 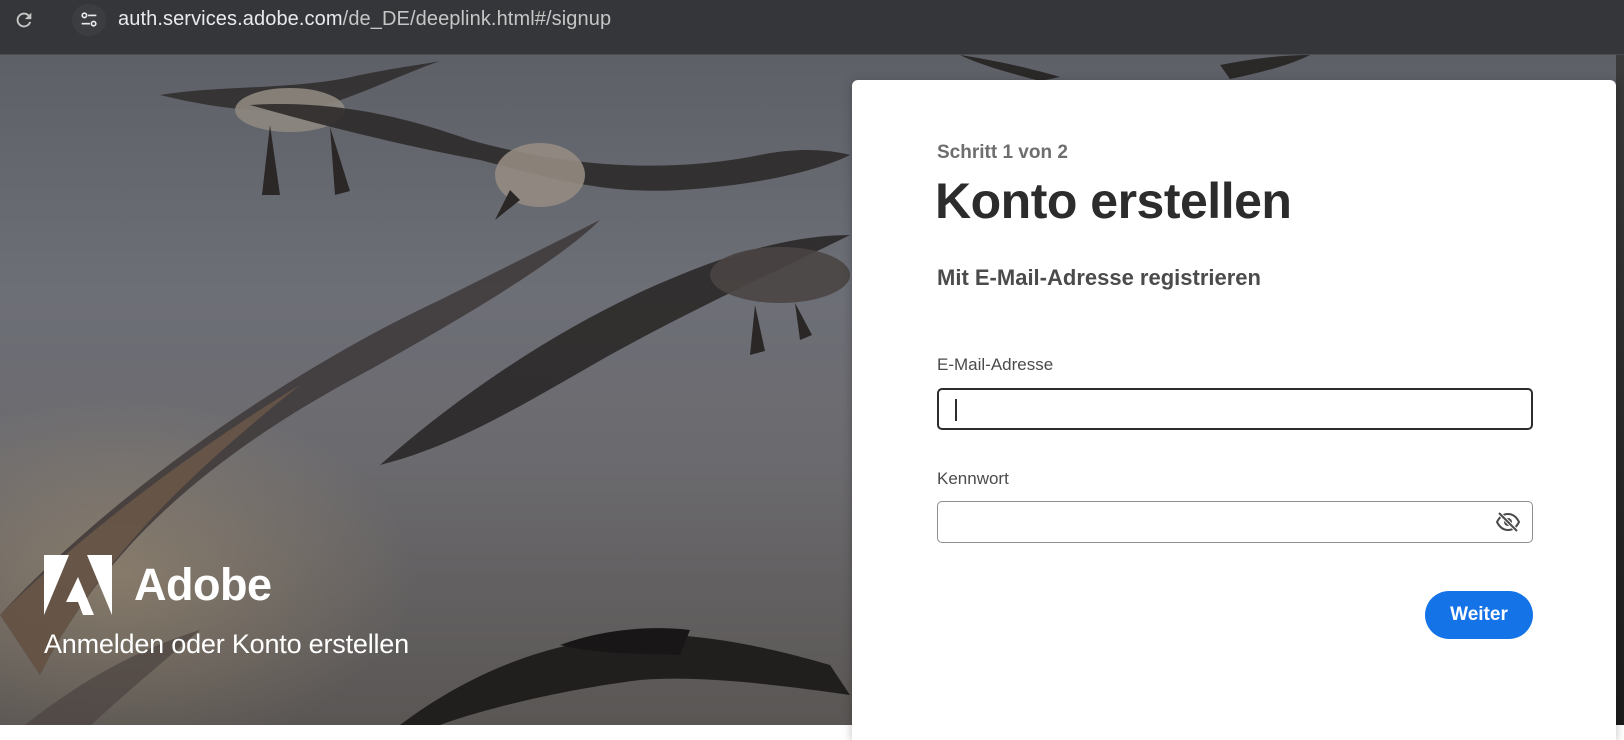 What do you see at coordinates (1620, 390) in the screenshot?
I see `right-edge-shadow` at bounding box center [1620, 390].